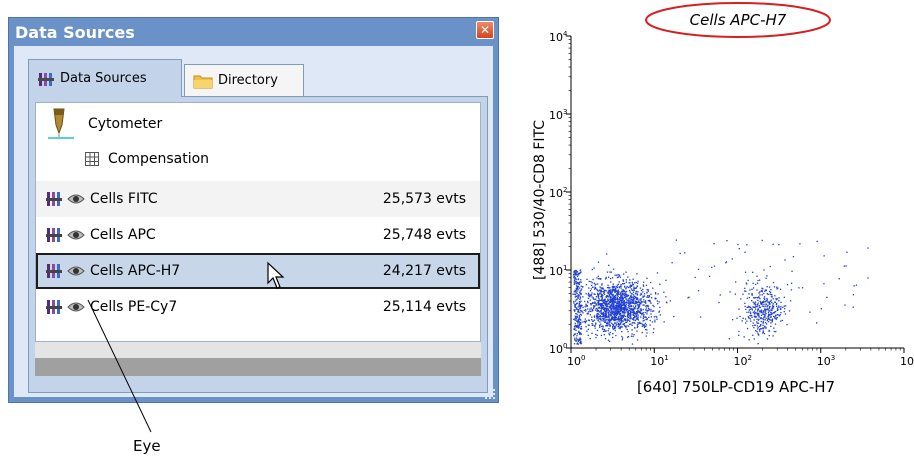  Describe the element at coordinates (720, 292) in the screenshot. I see `data-points` at that location.